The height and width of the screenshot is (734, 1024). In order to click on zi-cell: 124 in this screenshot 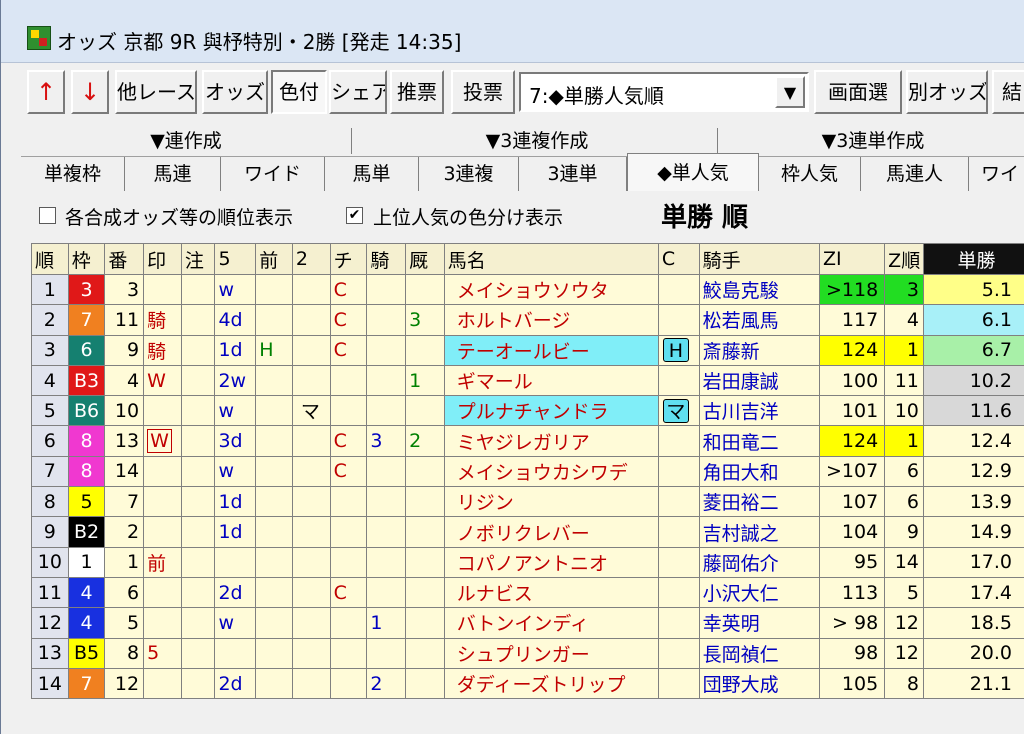, I will do `click(852, 441)`.